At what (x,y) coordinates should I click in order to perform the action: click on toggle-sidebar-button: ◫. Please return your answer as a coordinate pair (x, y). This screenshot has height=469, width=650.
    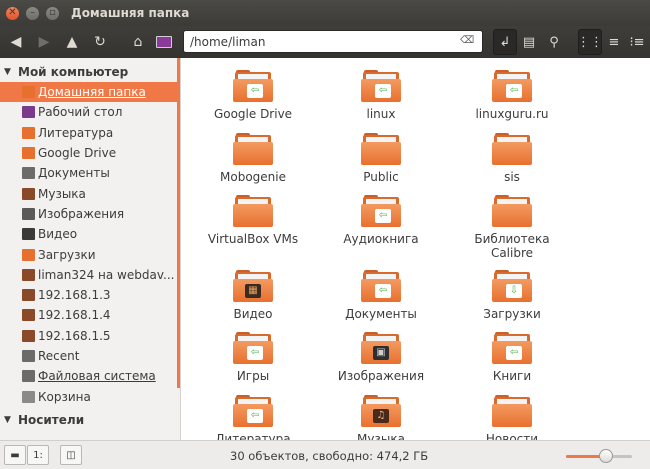
    Looking at the image, I should click on (71, 455).